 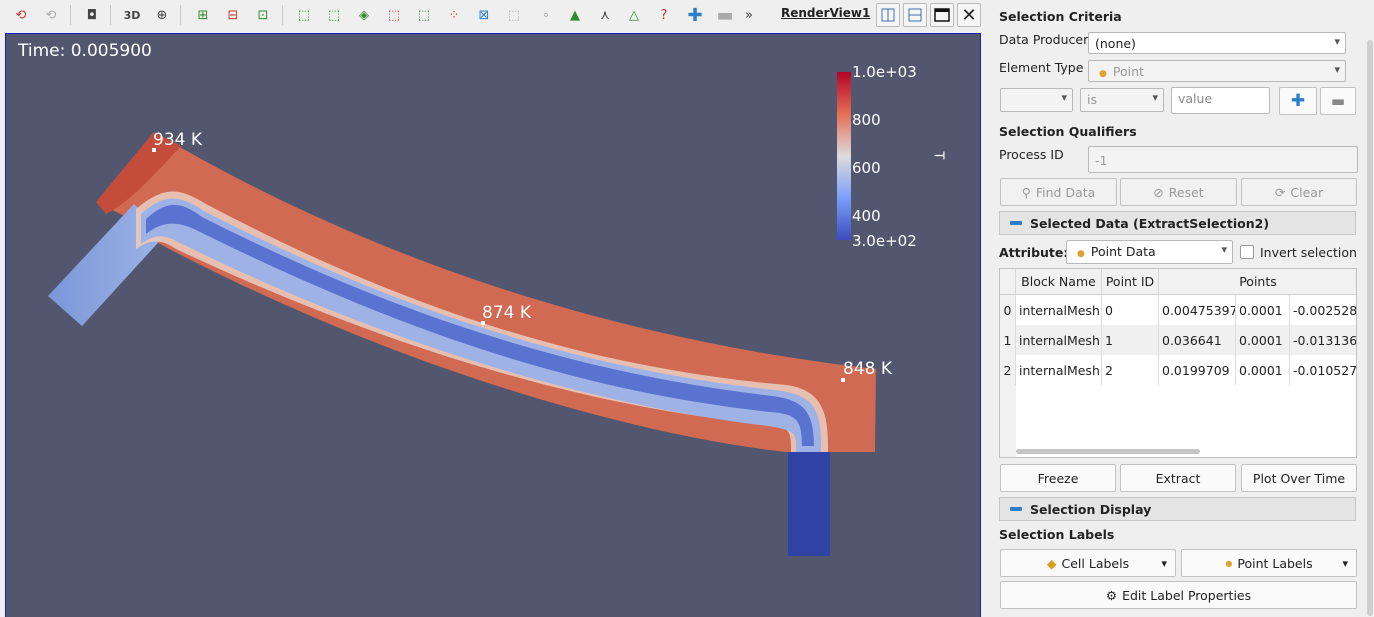 What do you see at coordinates (1177, 509) in the screenshot?
I see `selection-display-header: Selection Display` at bounding box center [1177, 509].